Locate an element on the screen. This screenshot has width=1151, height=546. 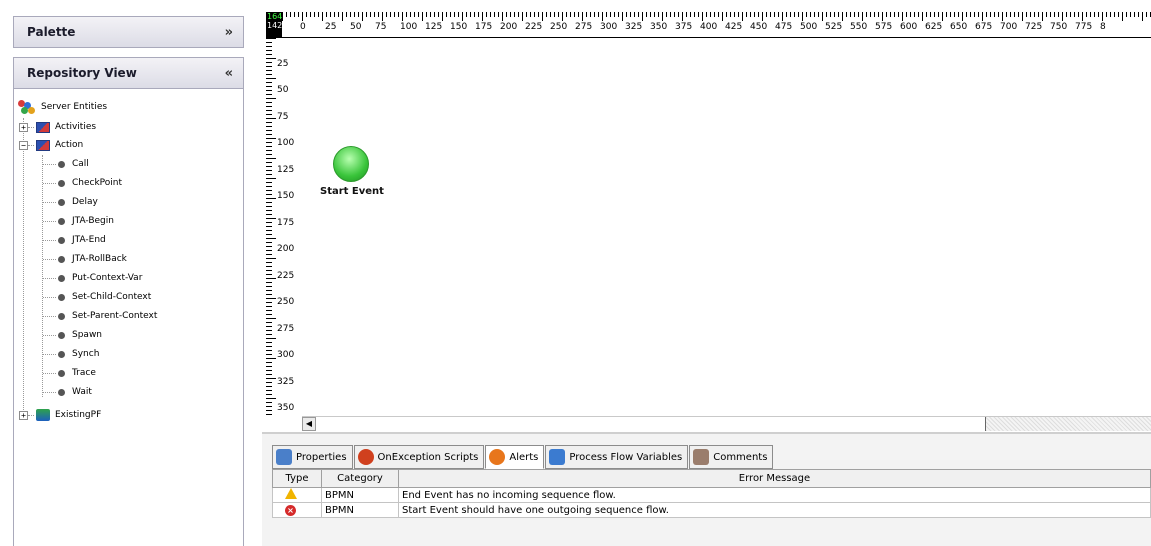
alert-type-cell is located at coordinates (297, 495).